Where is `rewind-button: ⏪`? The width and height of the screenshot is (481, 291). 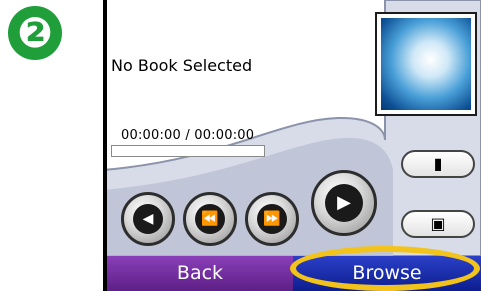
rewind-button: ⏪ is located at coordinates (210, 219).